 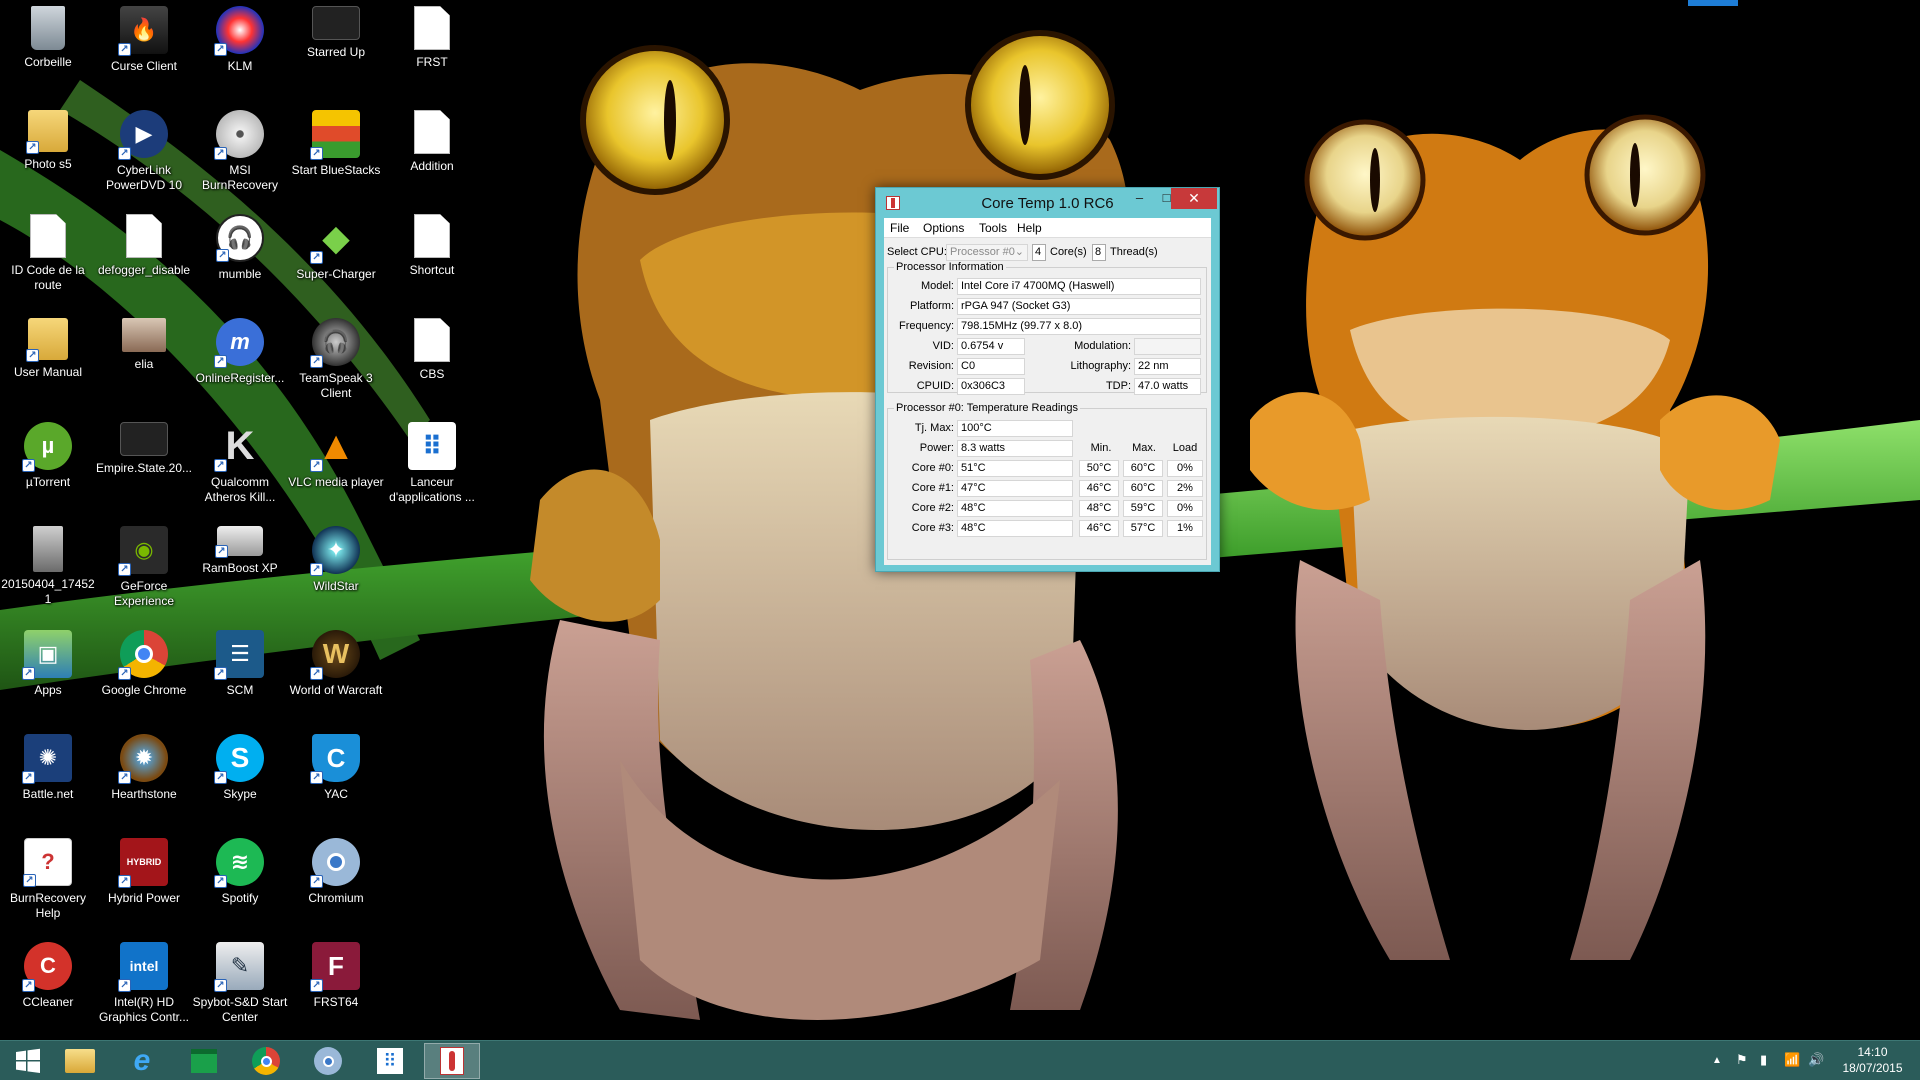 What do you see at coordinates (336, 778) in the screenshot?
I see `desktop-icon-yac: C ↗ YAC` at bounding box center [336, 778].